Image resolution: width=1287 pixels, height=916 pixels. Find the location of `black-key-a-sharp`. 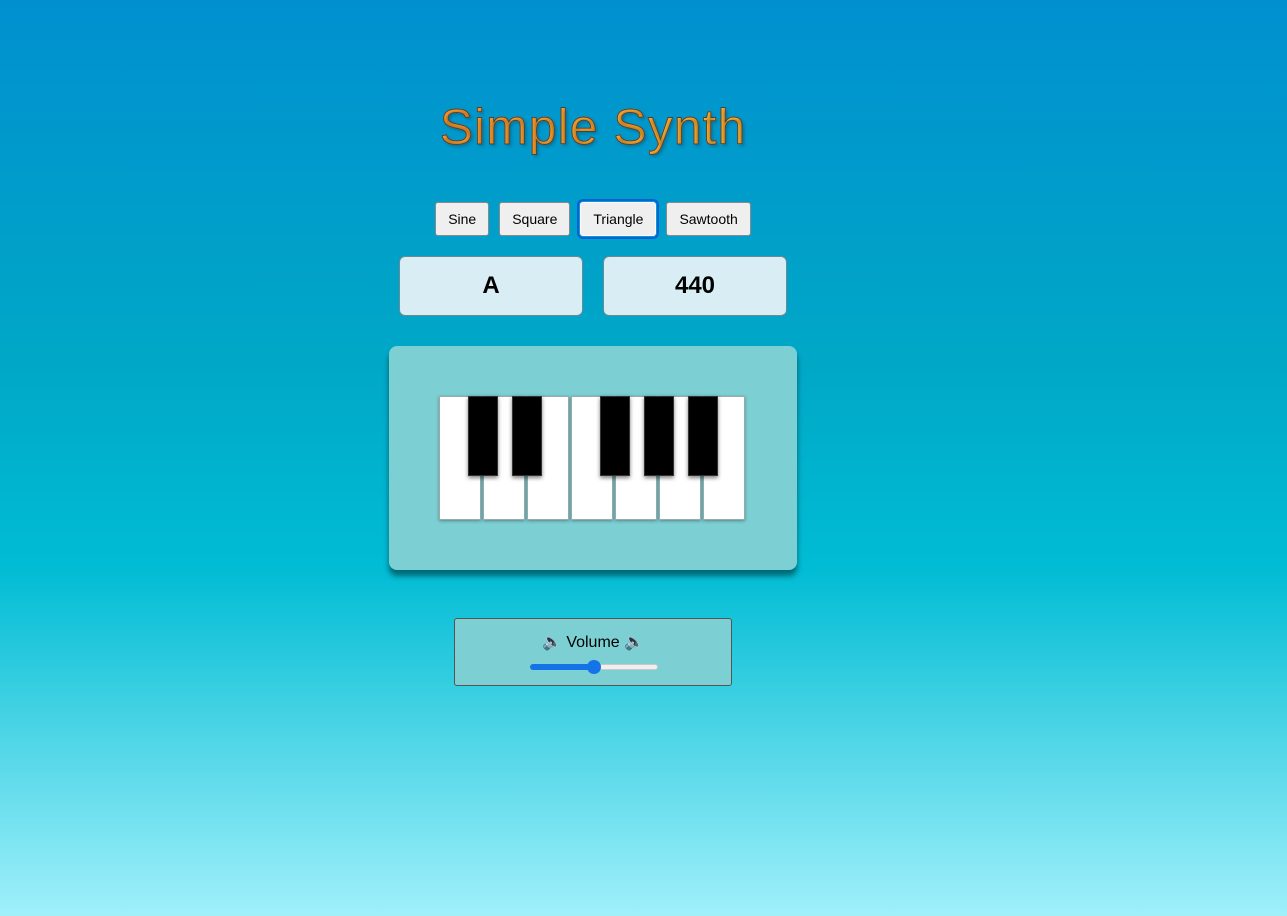

black-key-a-sharp is located at coordinates (703, 436).